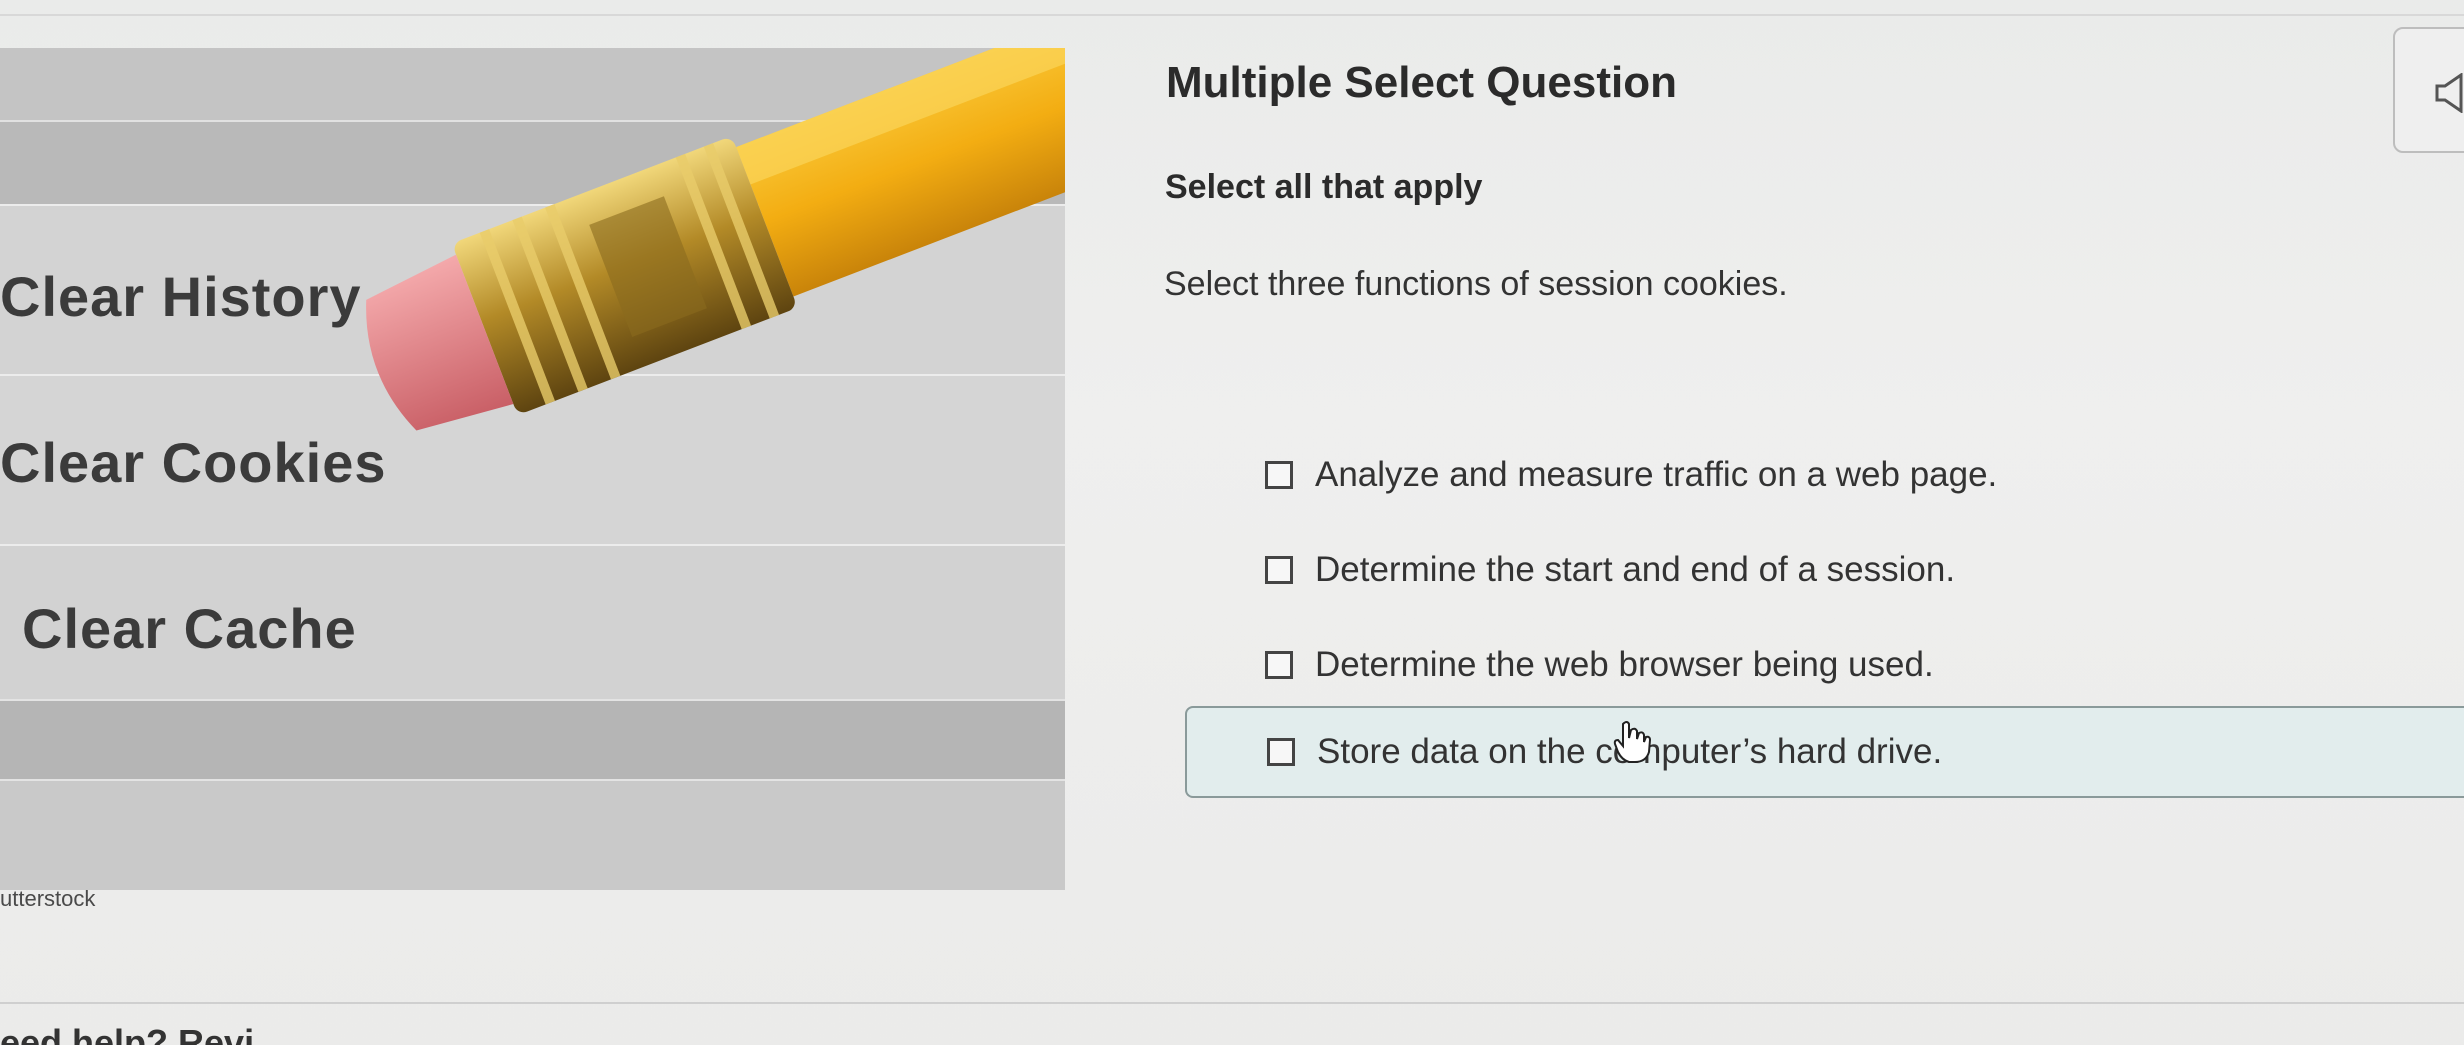 The image size is (2464, 1045). Describe the element at coordinates (1632, 742) in the screenshot. I see `hand-pointer-cursor-icon` at that location.